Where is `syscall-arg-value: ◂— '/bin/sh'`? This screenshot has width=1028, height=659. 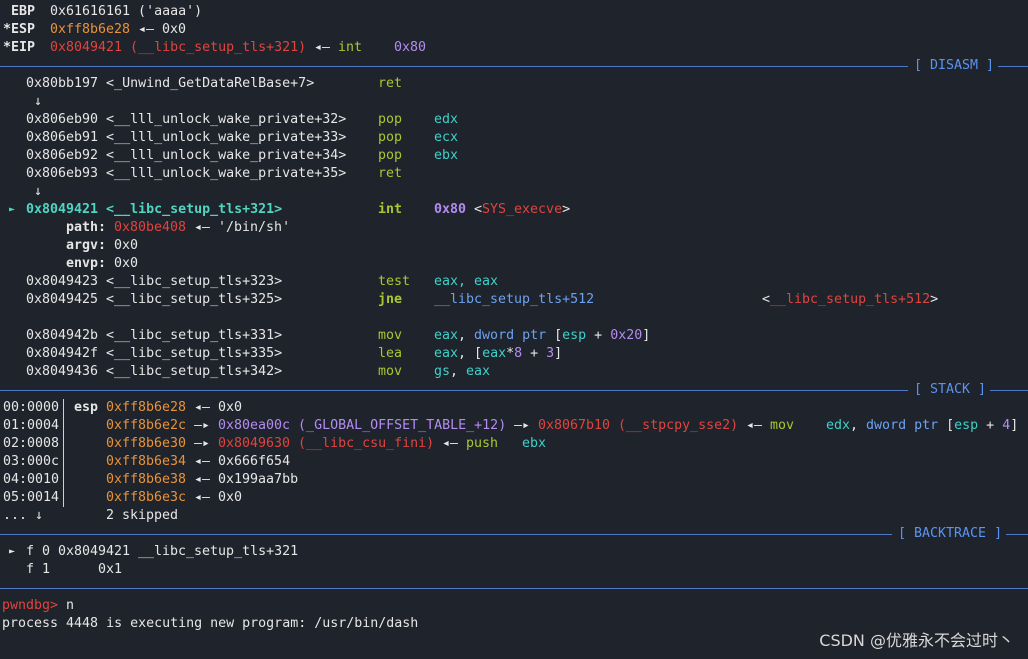
syscall-arg-value: ◂— '/bin/sh' is located at coordinates (238, 227).